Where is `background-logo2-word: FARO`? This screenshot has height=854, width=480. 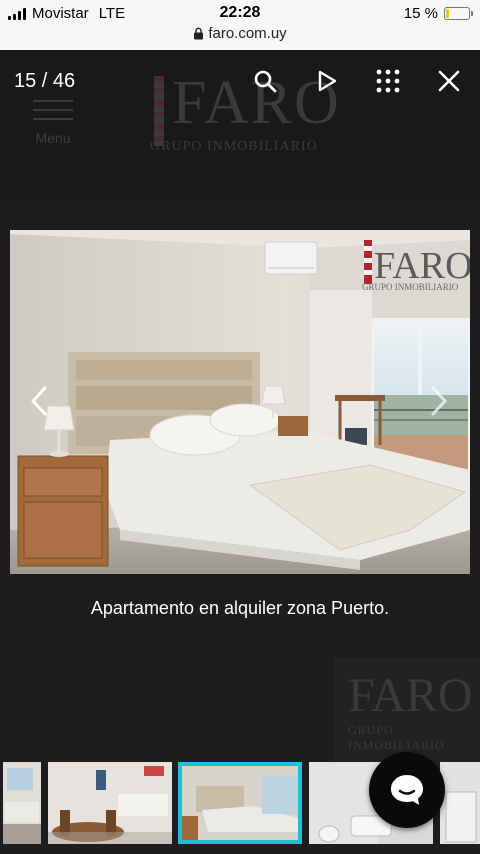
background-logo2-word: FARO is located at coordinates (410, 695).